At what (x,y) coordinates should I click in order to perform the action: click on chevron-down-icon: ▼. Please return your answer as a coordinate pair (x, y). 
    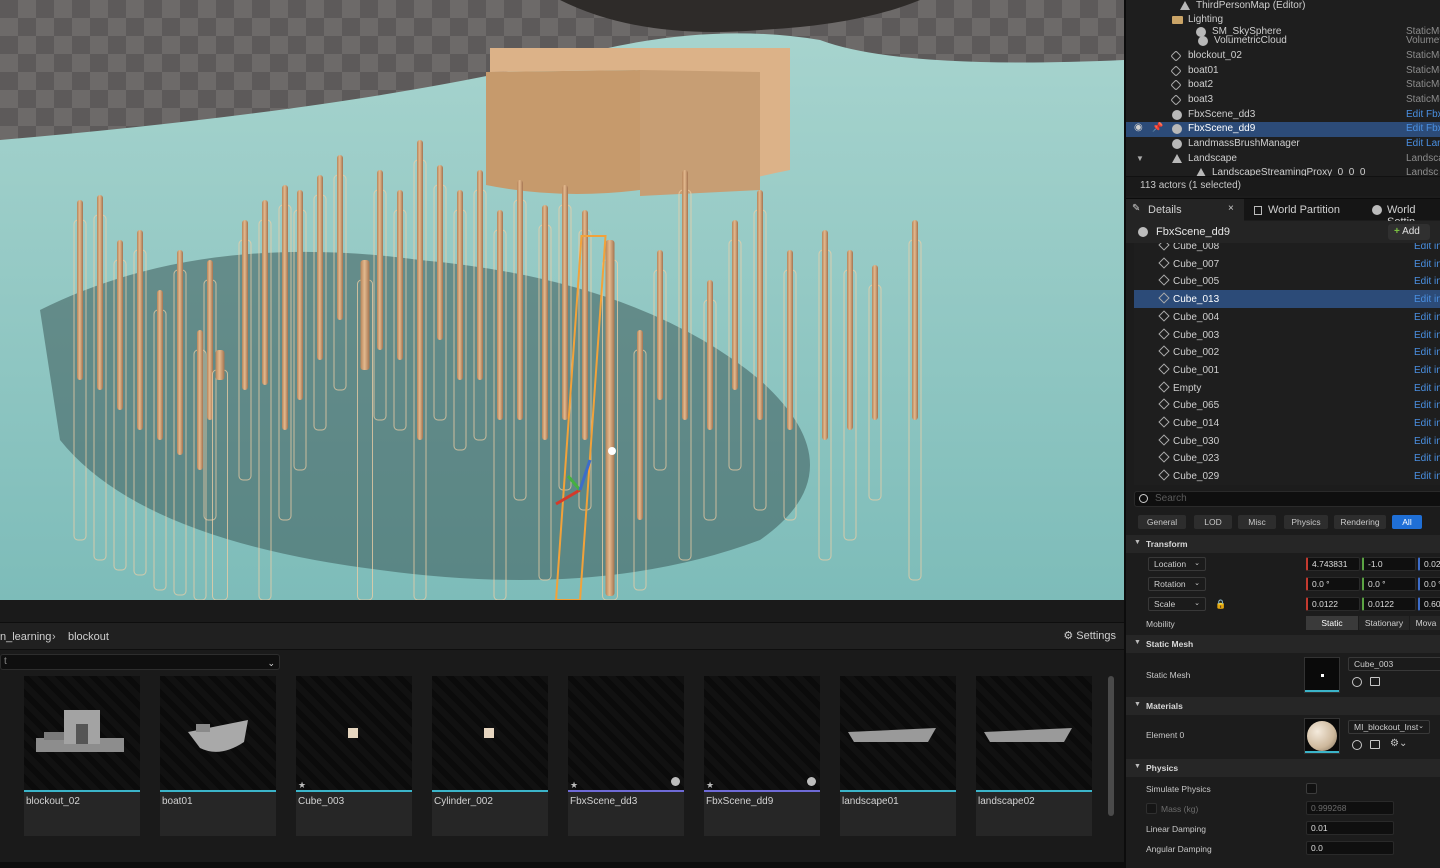
    Looking at the image, I should click on (1140, 158).